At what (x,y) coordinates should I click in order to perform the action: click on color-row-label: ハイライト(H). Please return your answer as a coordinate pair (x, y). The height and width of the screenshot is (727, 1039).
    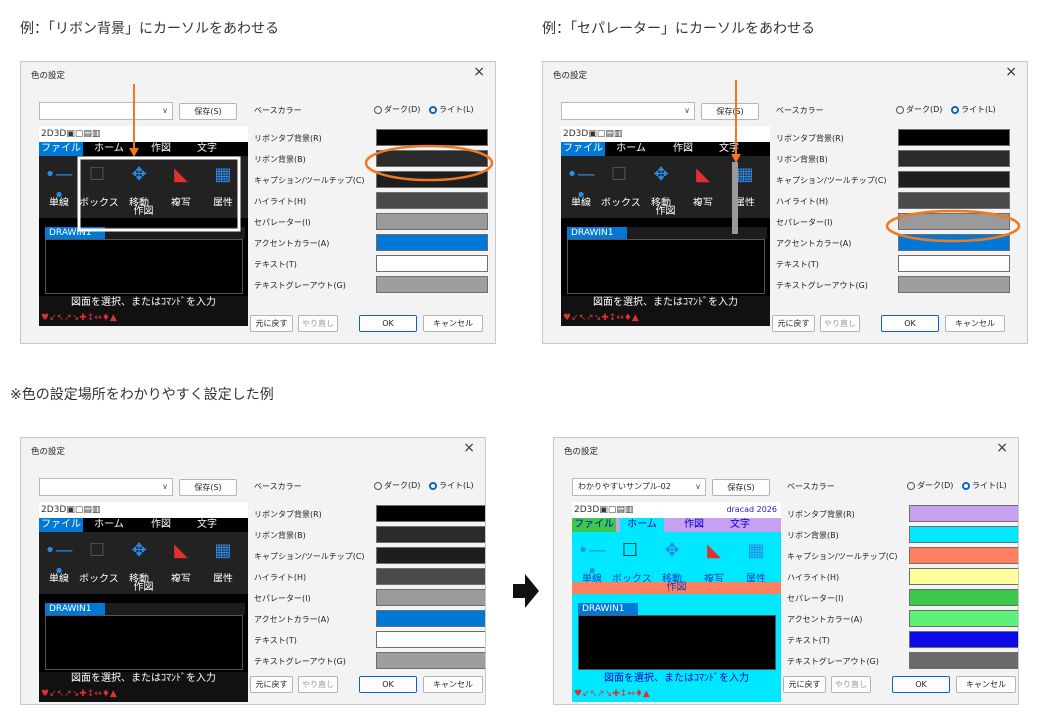
    Looking at the image, I should click on (802, 201).